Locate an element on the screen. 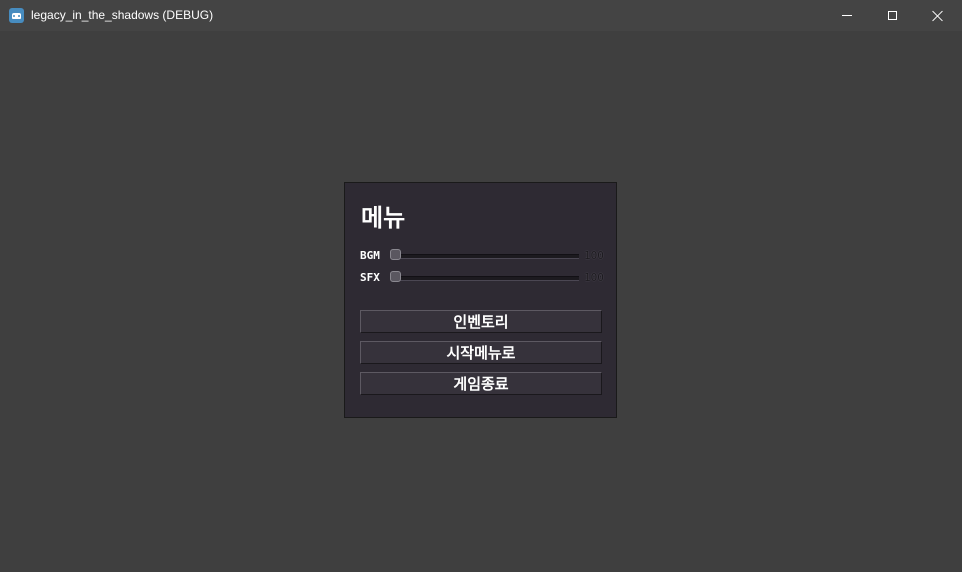 Image resolution: width=962 pixels, height=572 pixels. bgm-label: BGM is located at coordinates (370, 255).